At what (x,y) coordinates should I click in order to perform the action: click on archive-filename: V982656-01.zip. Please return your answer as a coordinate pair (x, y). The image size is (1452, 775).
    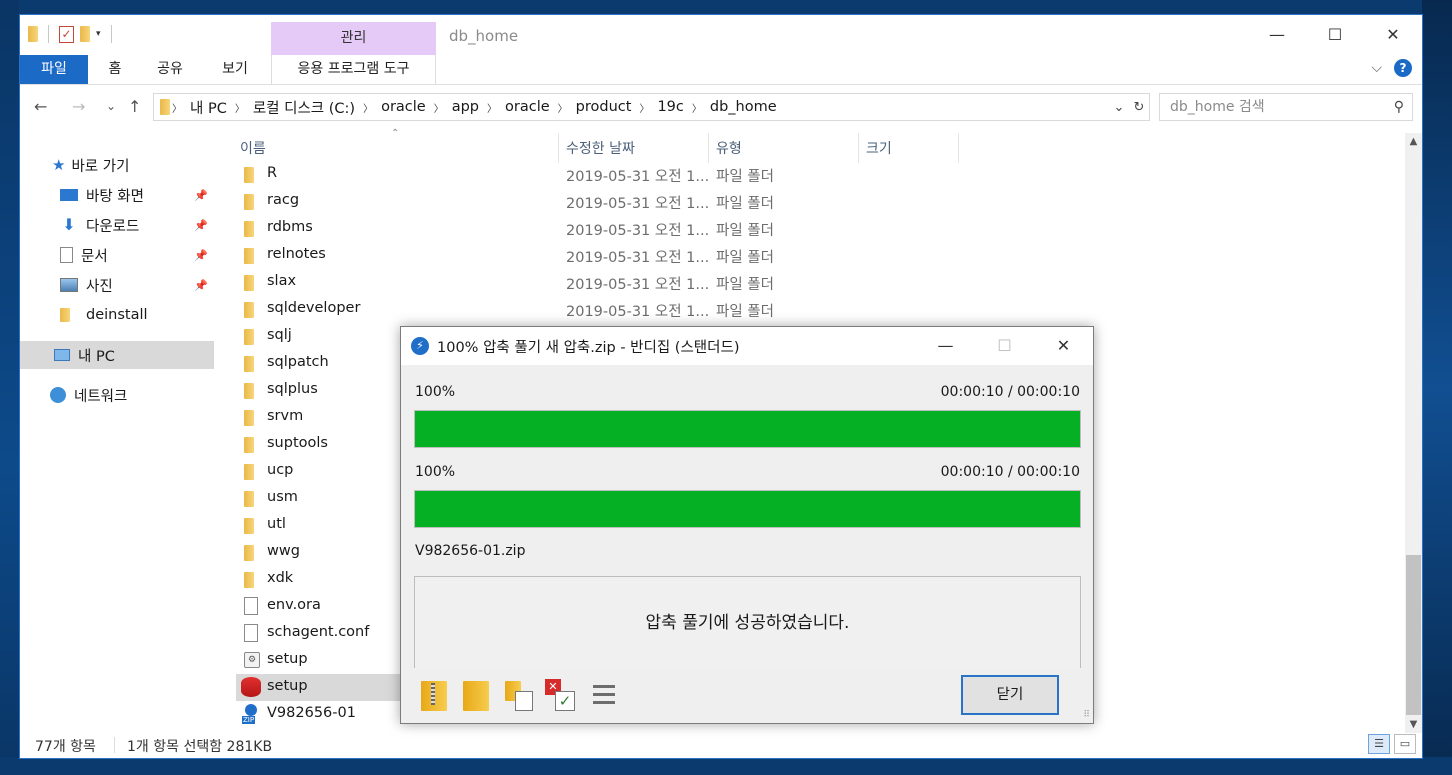
    Looking at the image, I should click on (470, 551).